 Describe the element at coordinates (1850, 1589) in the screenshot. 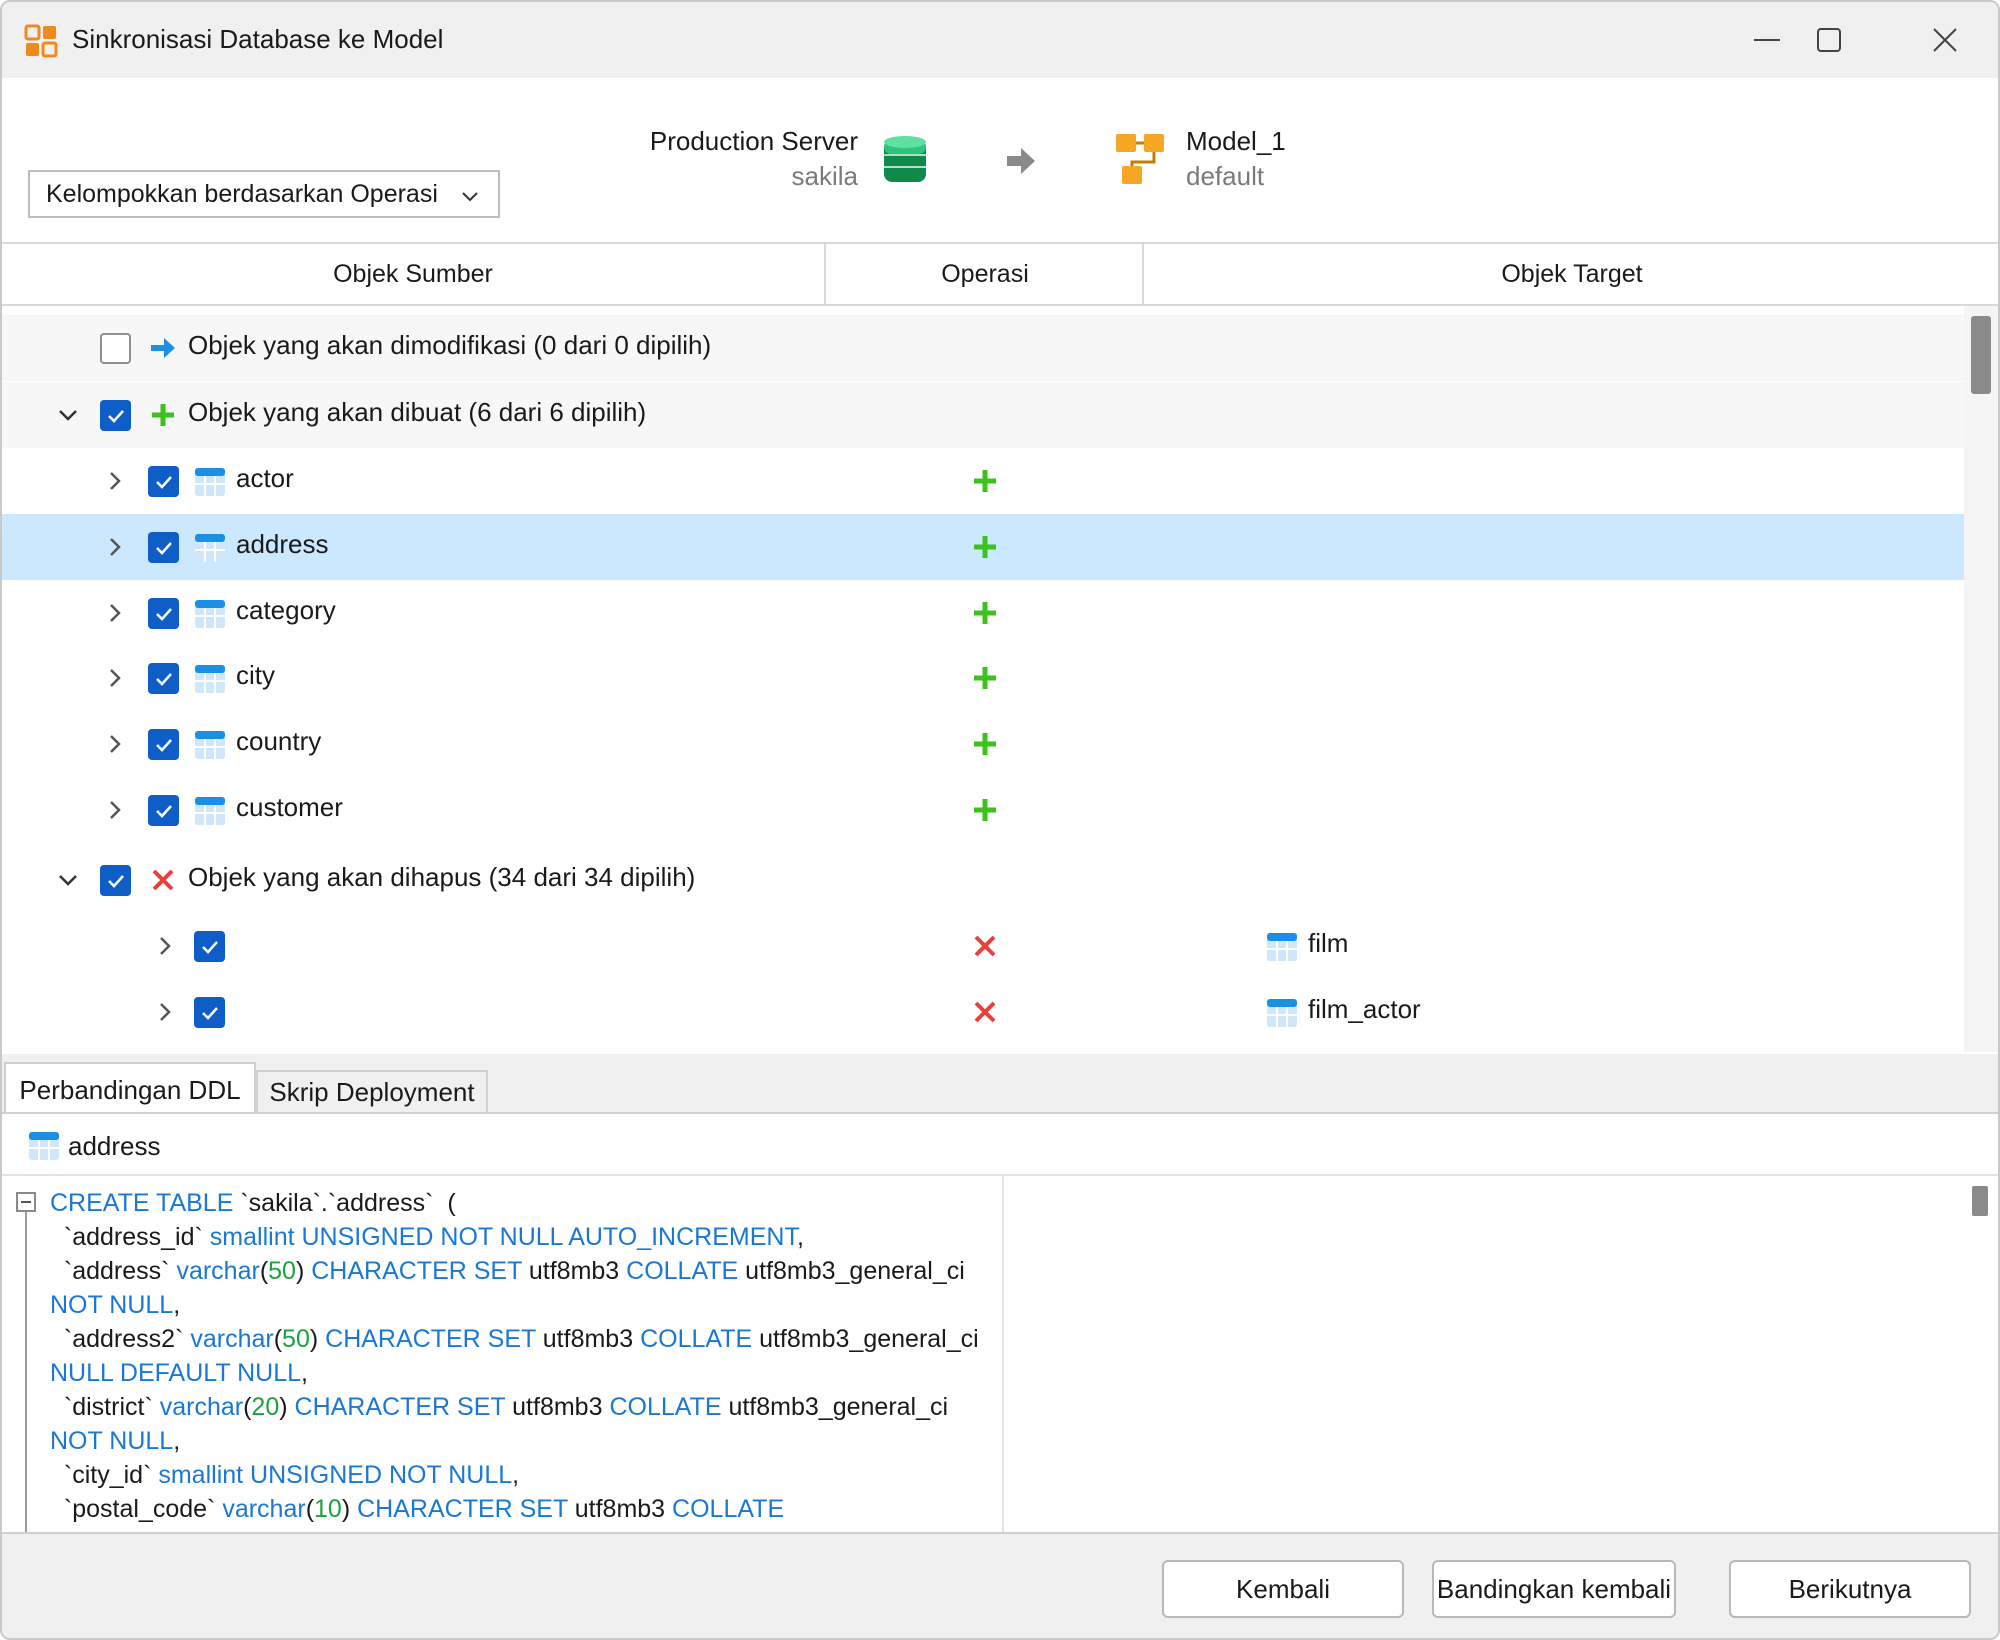

I see `next-button: Berikutnya` at that location.